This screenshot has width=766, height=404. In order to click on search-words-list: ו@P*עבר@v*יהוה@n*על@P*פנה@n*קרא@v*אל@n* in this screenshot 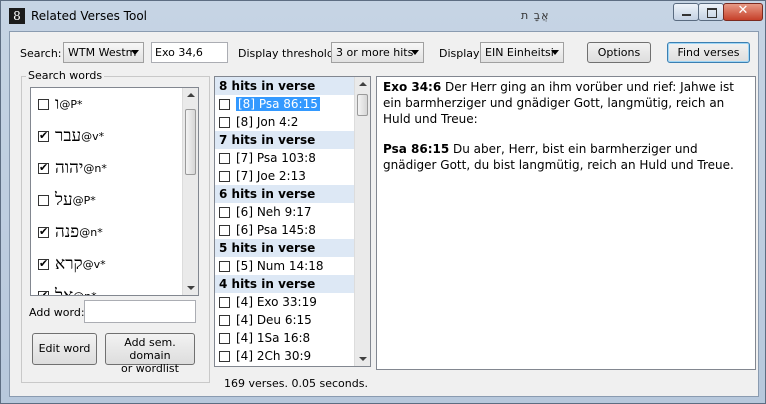, I will do `click(114, 191)`.